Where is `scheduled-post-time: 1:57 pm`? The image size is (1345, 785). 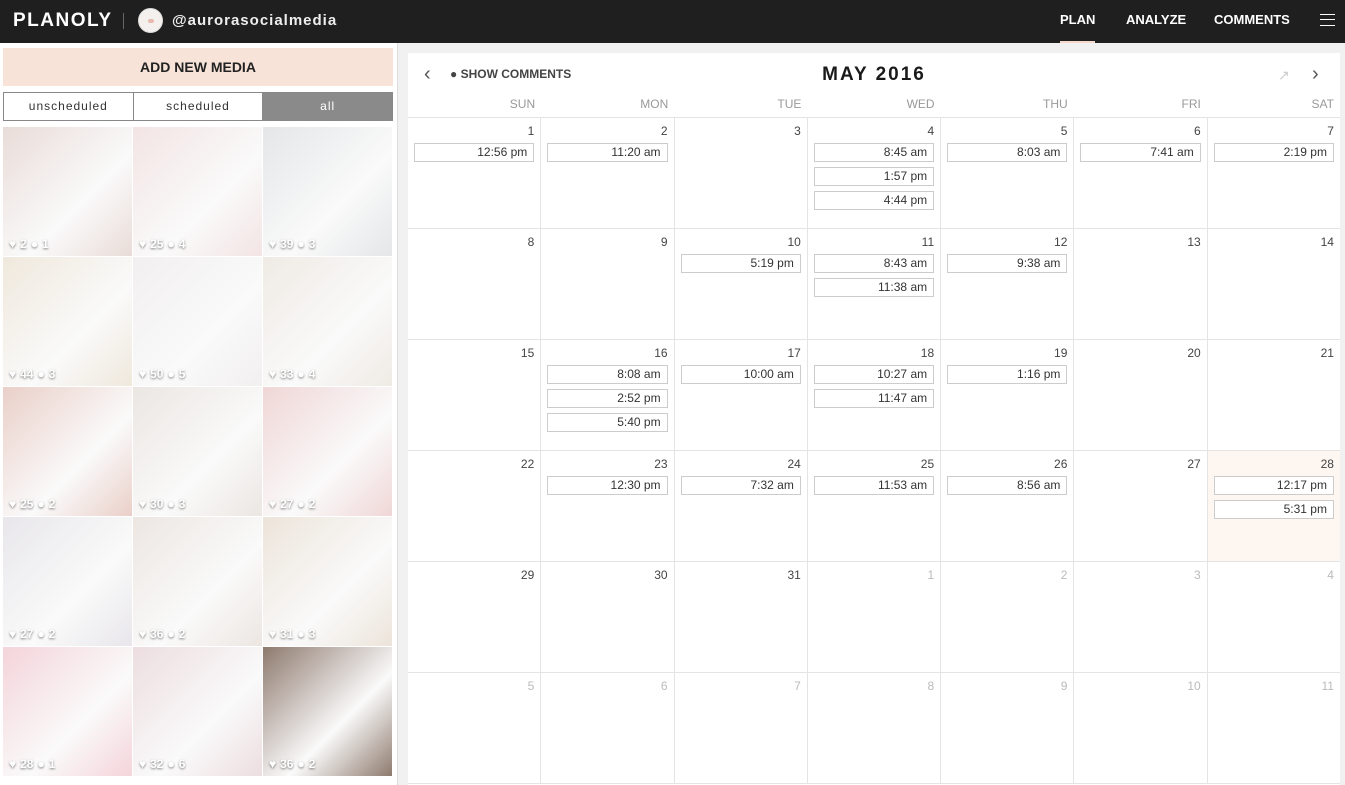
scheduled-post-time: 1:57 pm is located at coordinates (874, 176).